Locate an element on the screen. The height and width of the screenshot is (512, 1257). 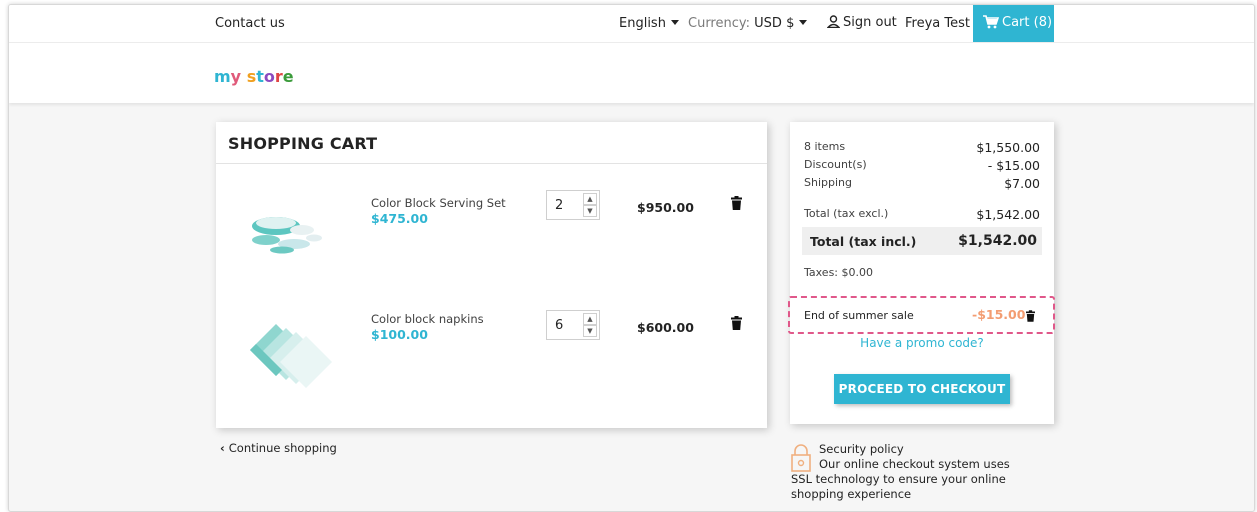
summary-total-excl-row: Total (tax excl.) $1,542.00 is located at coordinates (922, 214).